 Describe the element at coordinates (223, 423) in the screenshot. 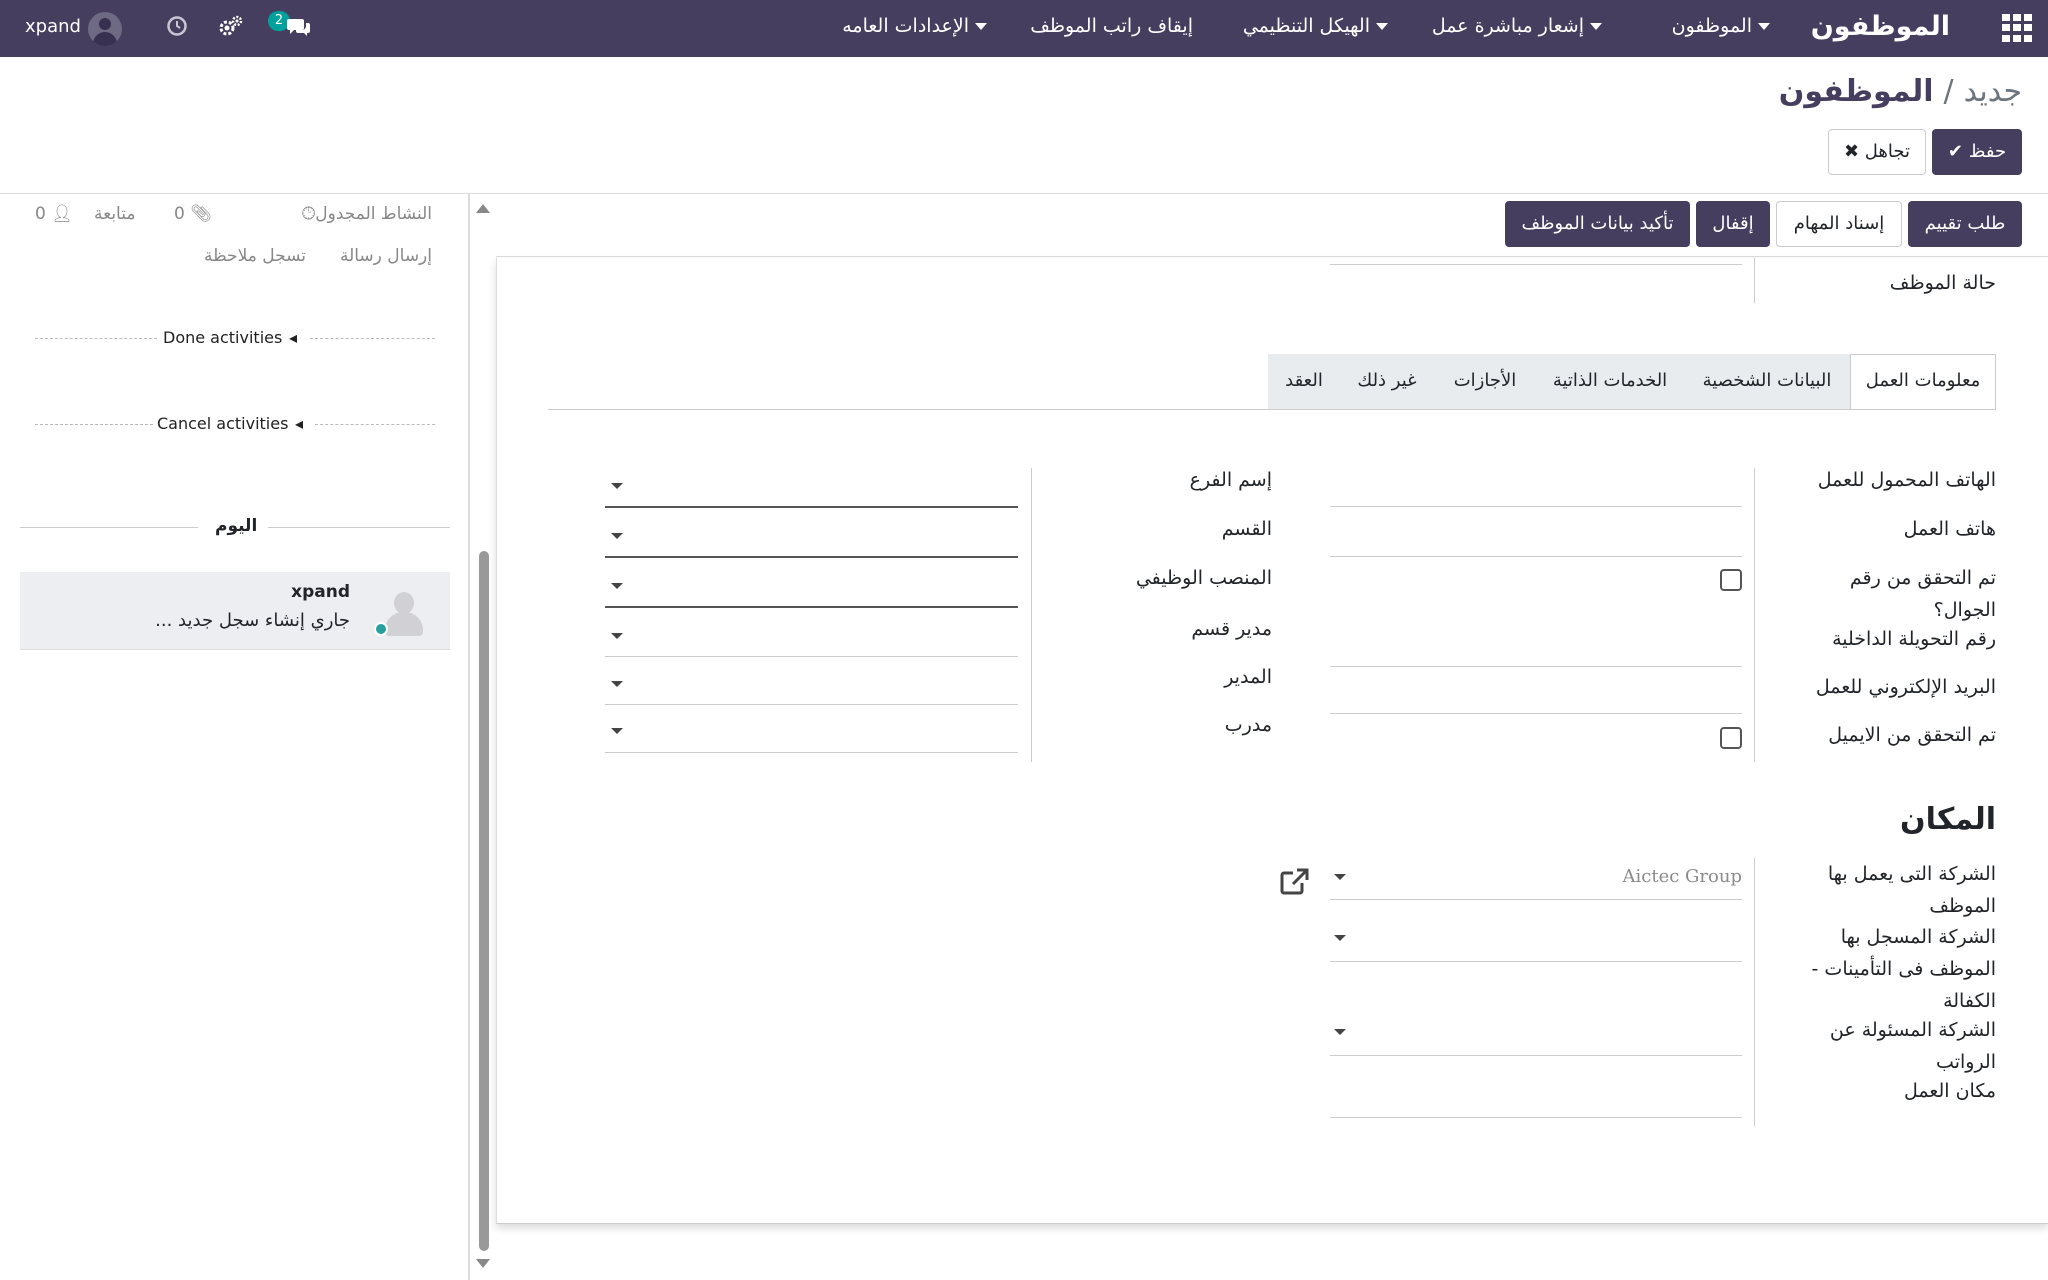

I see `cancel-activities-label: Cancel activities` at that location.